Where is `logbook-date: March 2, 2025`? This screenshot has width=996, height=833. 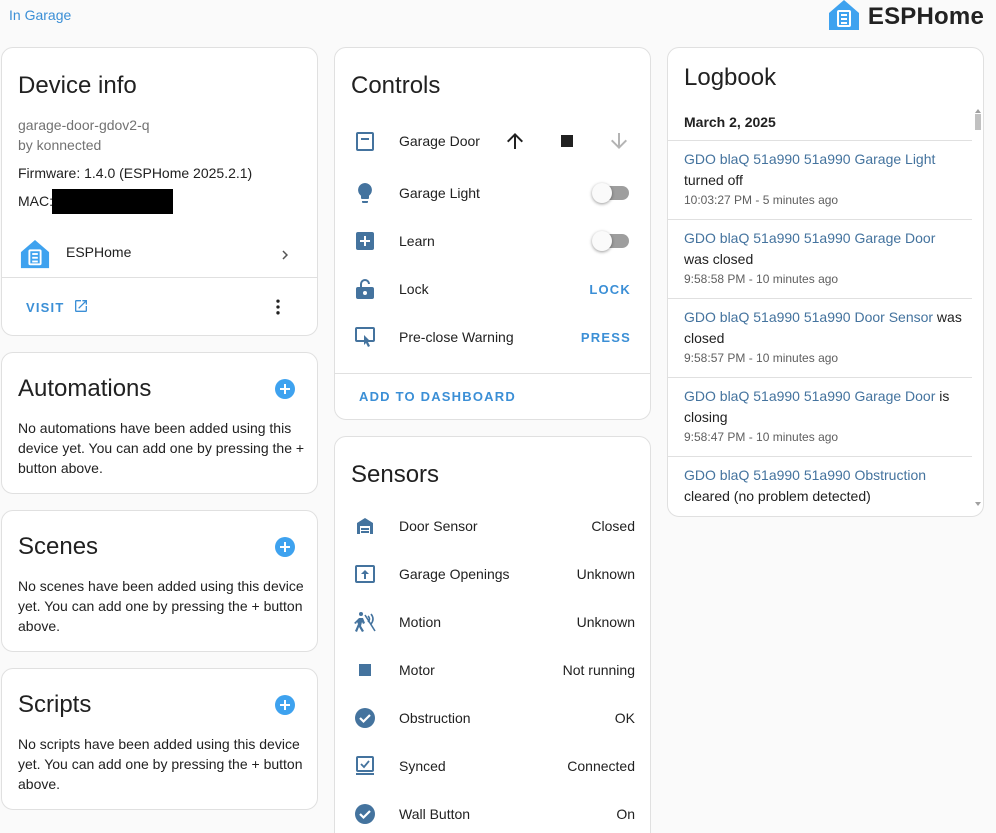
logbook-date: March 2, 2025 is located at coordinates (730, 122).